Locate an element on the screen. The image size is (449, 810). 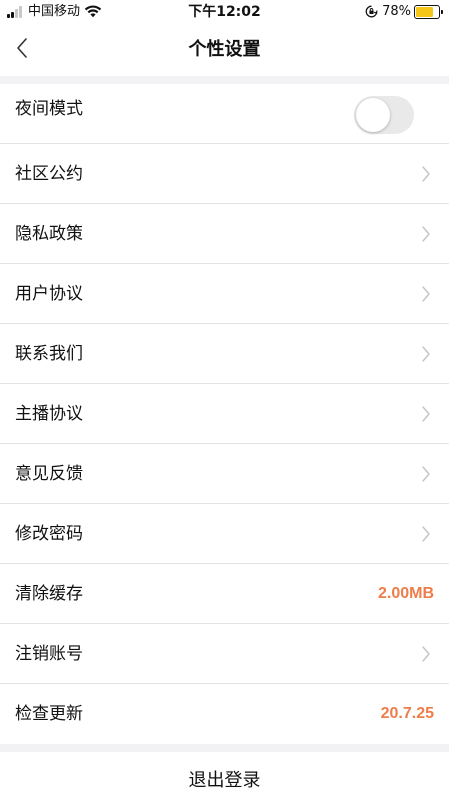
setting-row-change-password: 修改密码 is located at coordinates (224, 534).